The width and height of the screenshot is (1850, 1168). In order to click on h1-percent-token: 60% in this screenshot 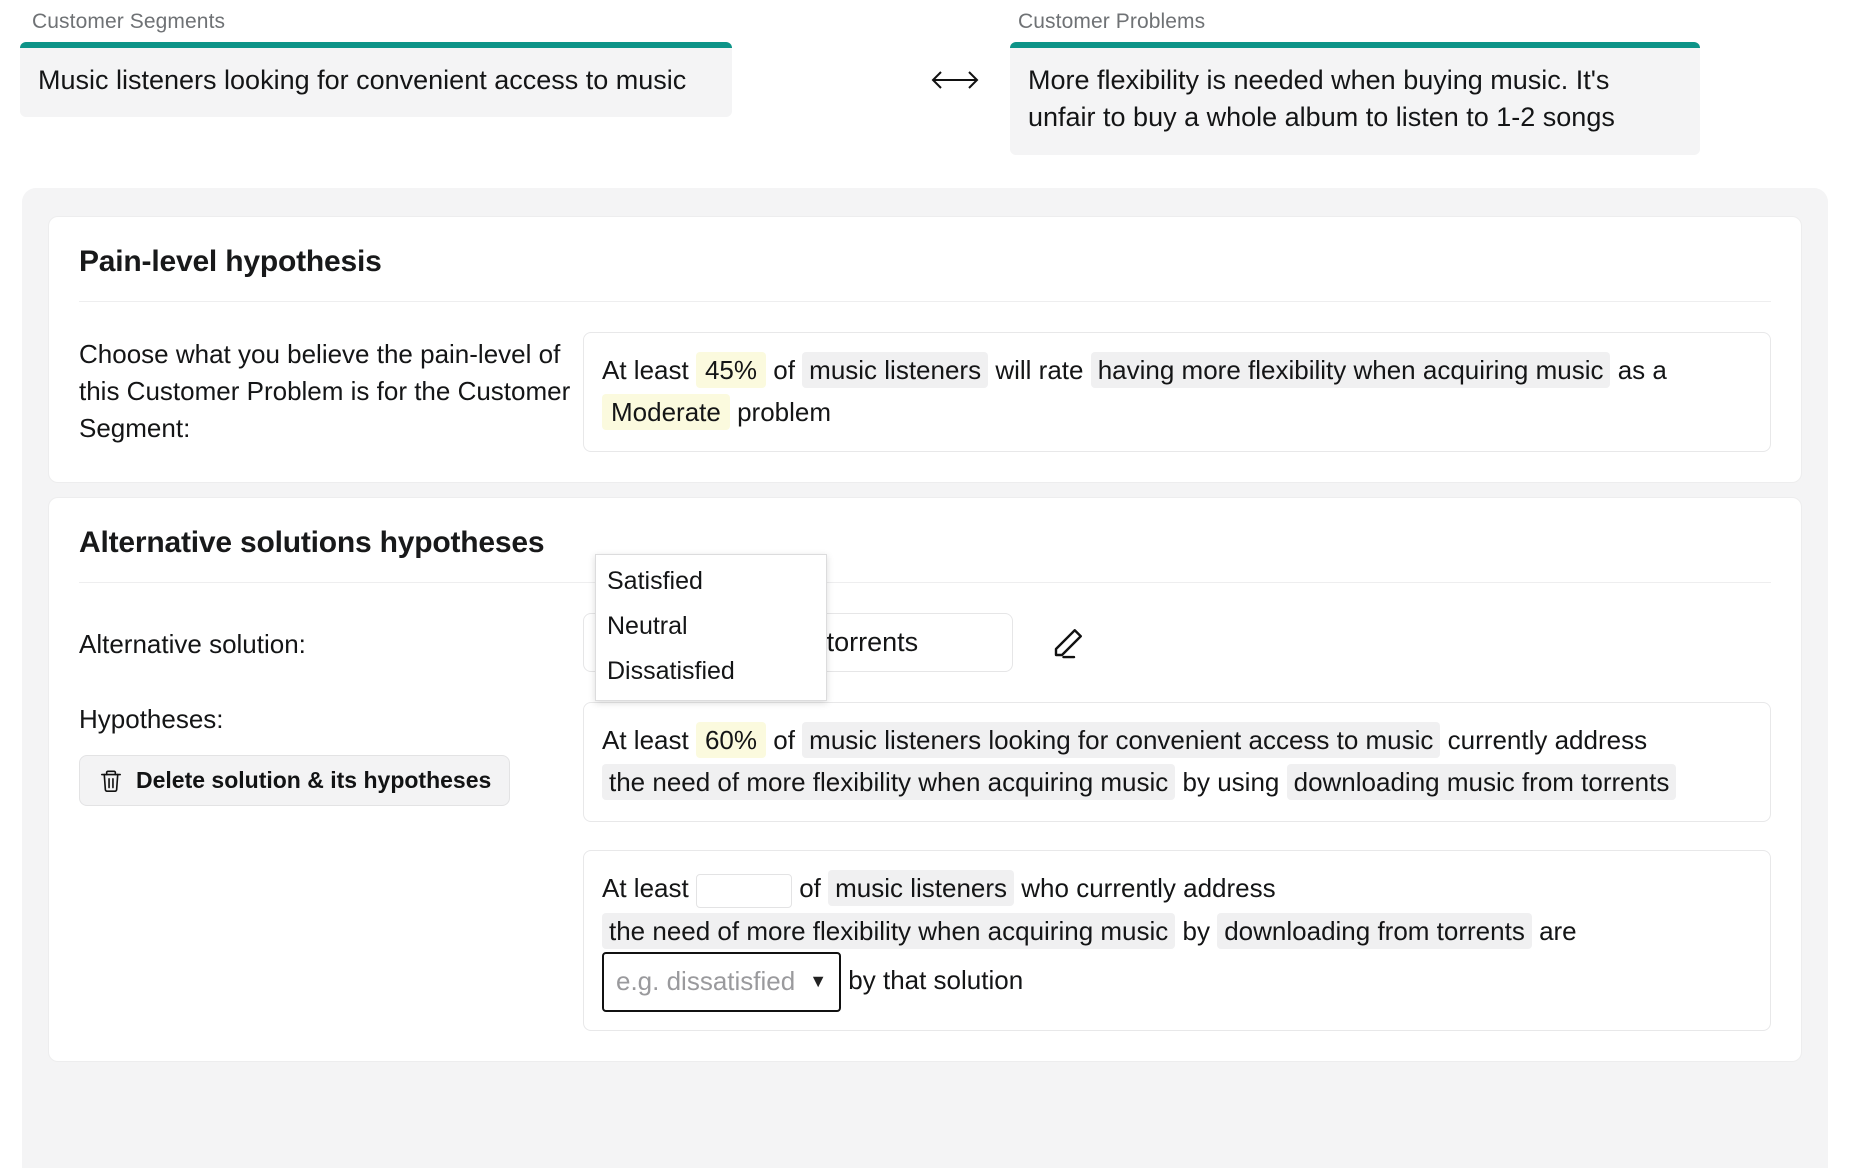, I will do `click(730, 740)`.